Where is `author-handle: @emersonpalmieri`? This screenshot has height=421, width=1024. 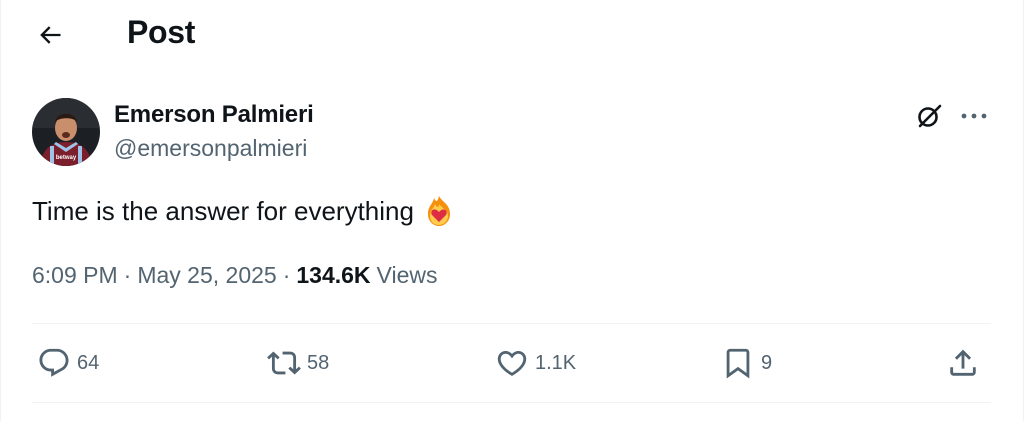
author-handle: @emersonpalmieri is located at coordinates (210, 148).